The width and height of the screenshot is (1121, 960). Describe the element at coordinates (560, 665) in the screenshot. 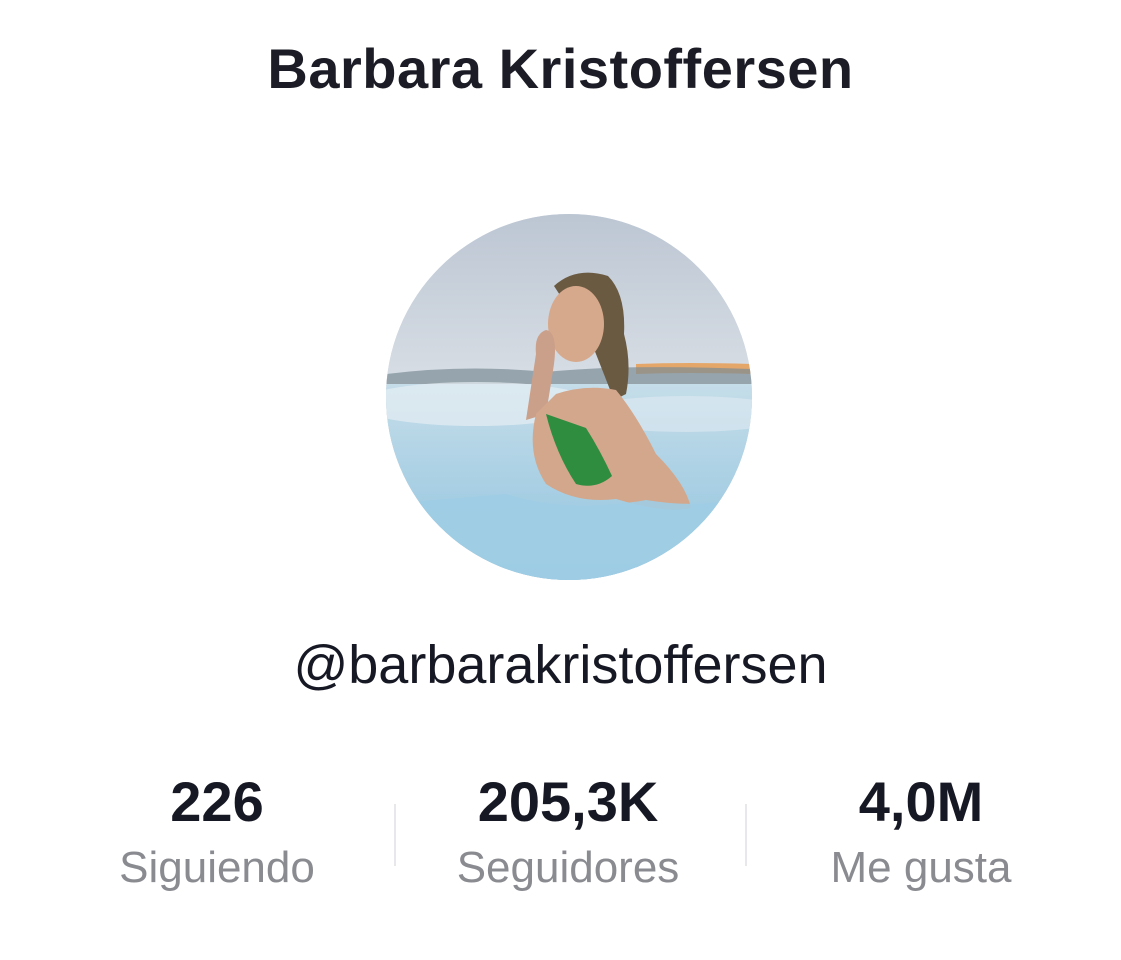

I see `username: @barbarakristoffersen` at that location.